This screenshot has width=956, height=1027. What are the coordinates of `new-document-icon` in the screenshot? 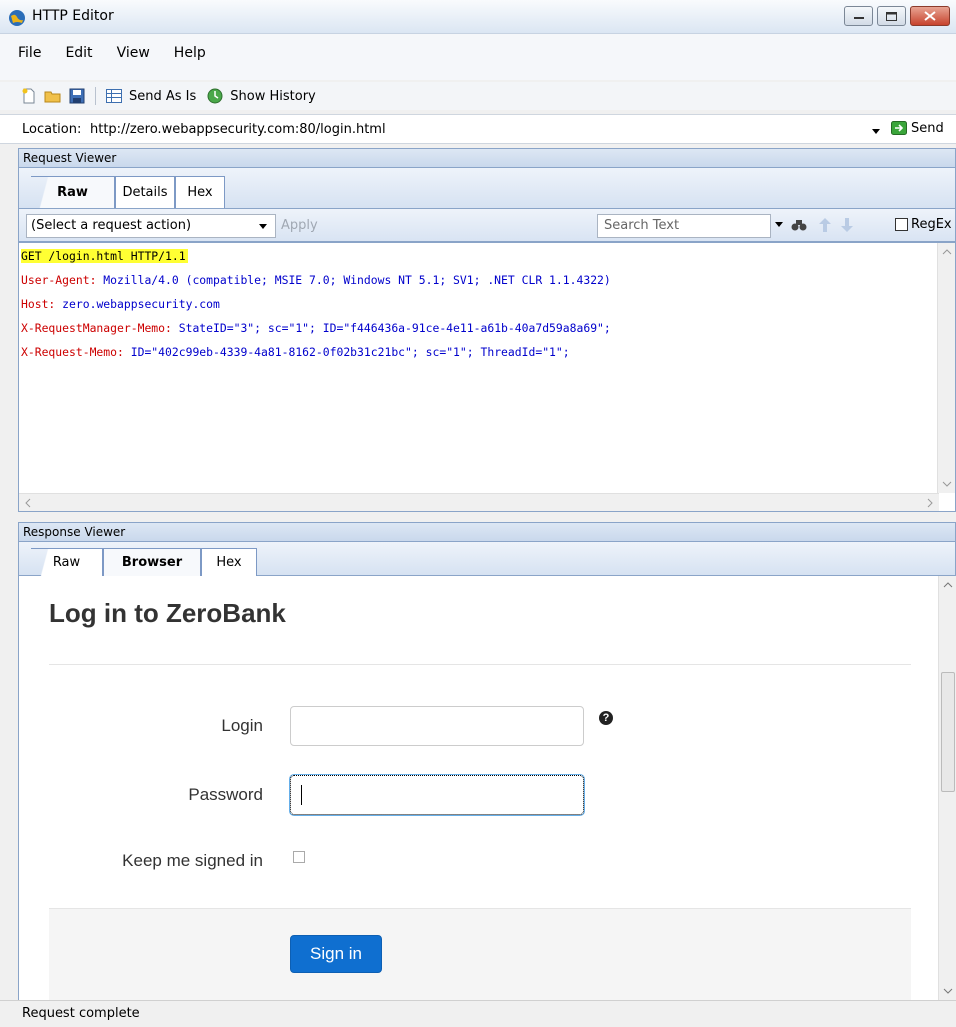 It's located at (29, 96).